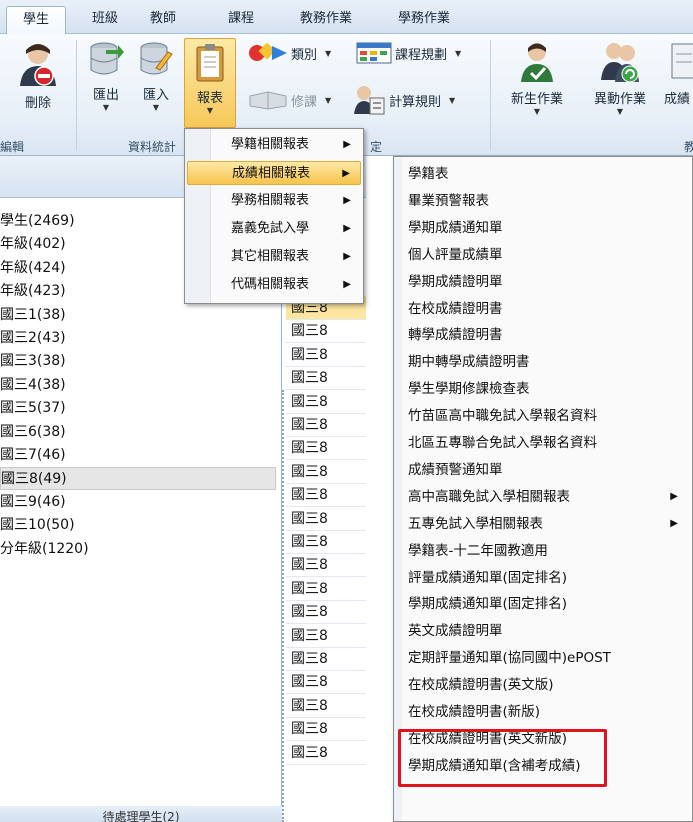 The height and width of the screenshot is (822, 693). I want to click on category-button: 類別 ▼, so click(289, 53).